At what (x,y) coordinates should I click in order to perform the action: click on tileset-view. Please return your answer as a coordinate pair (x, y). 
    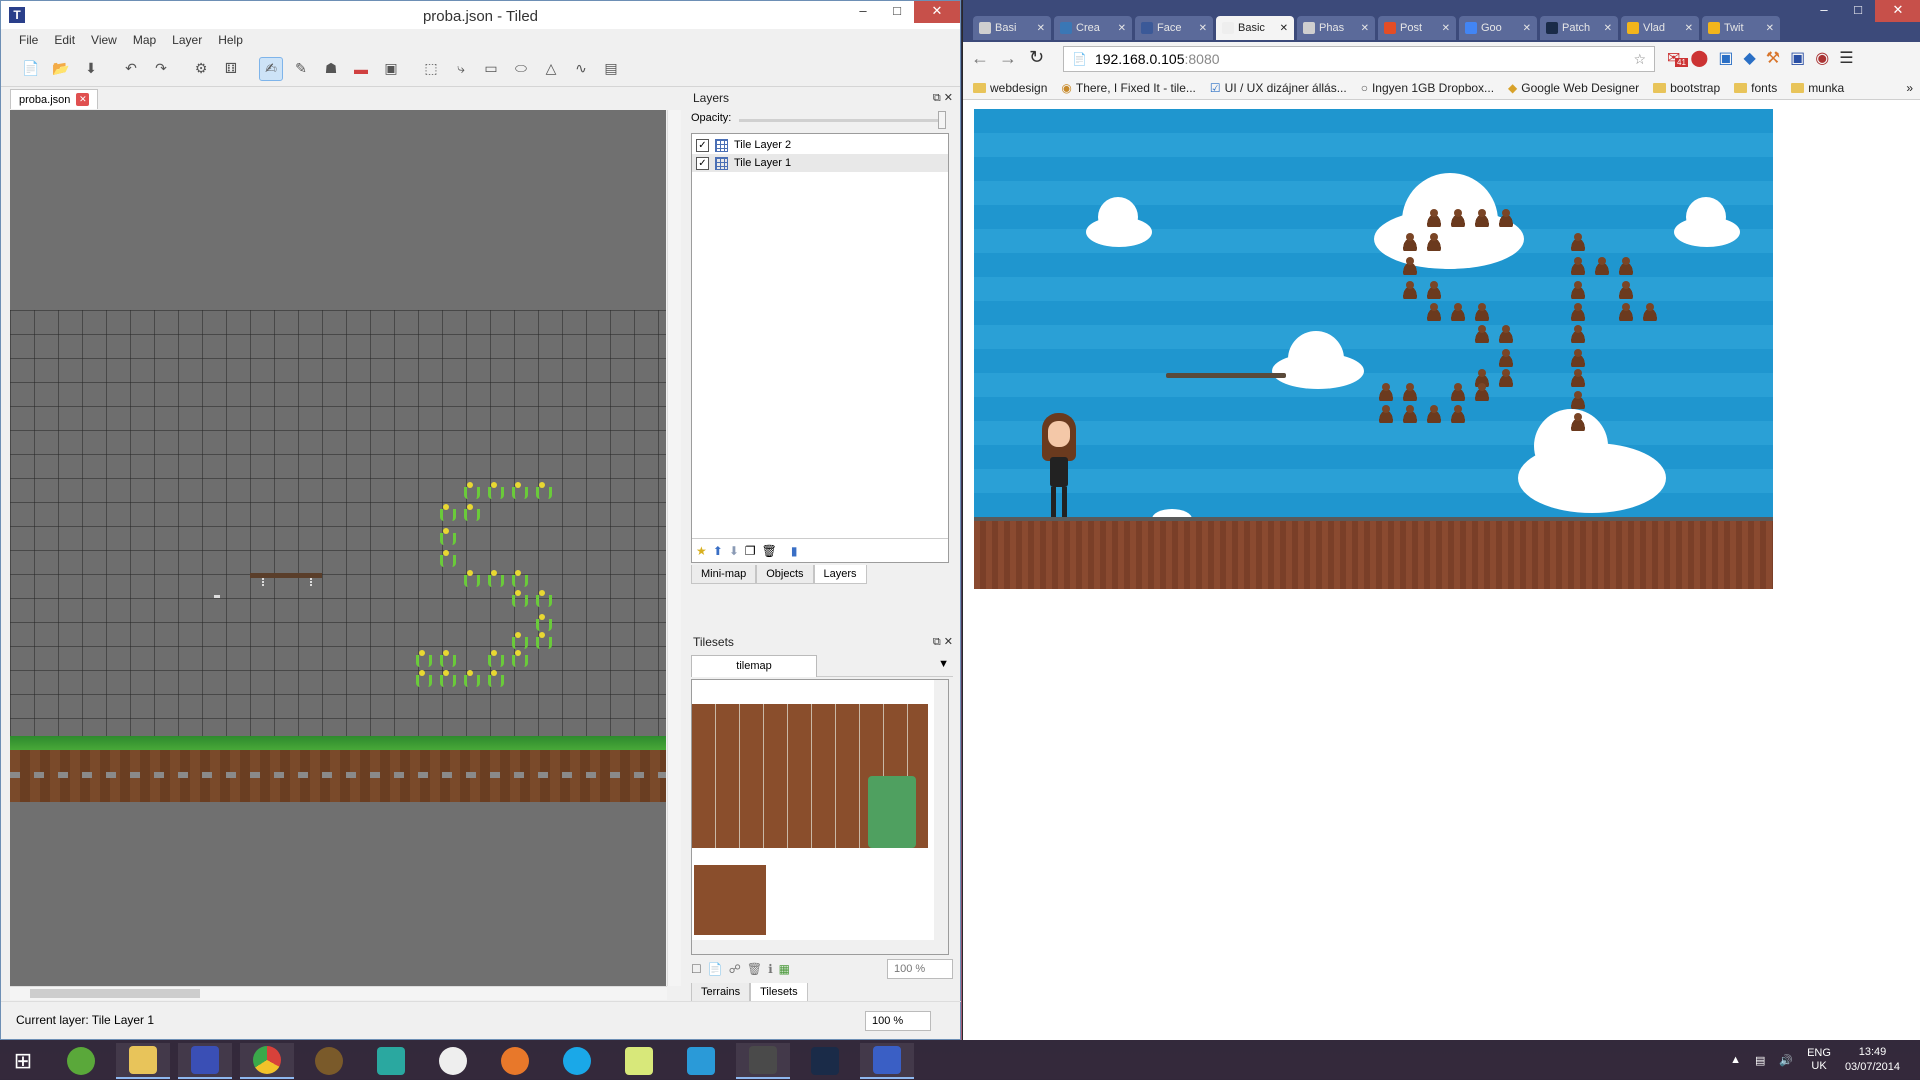
    Looking at the image, I should click on (820, 817).